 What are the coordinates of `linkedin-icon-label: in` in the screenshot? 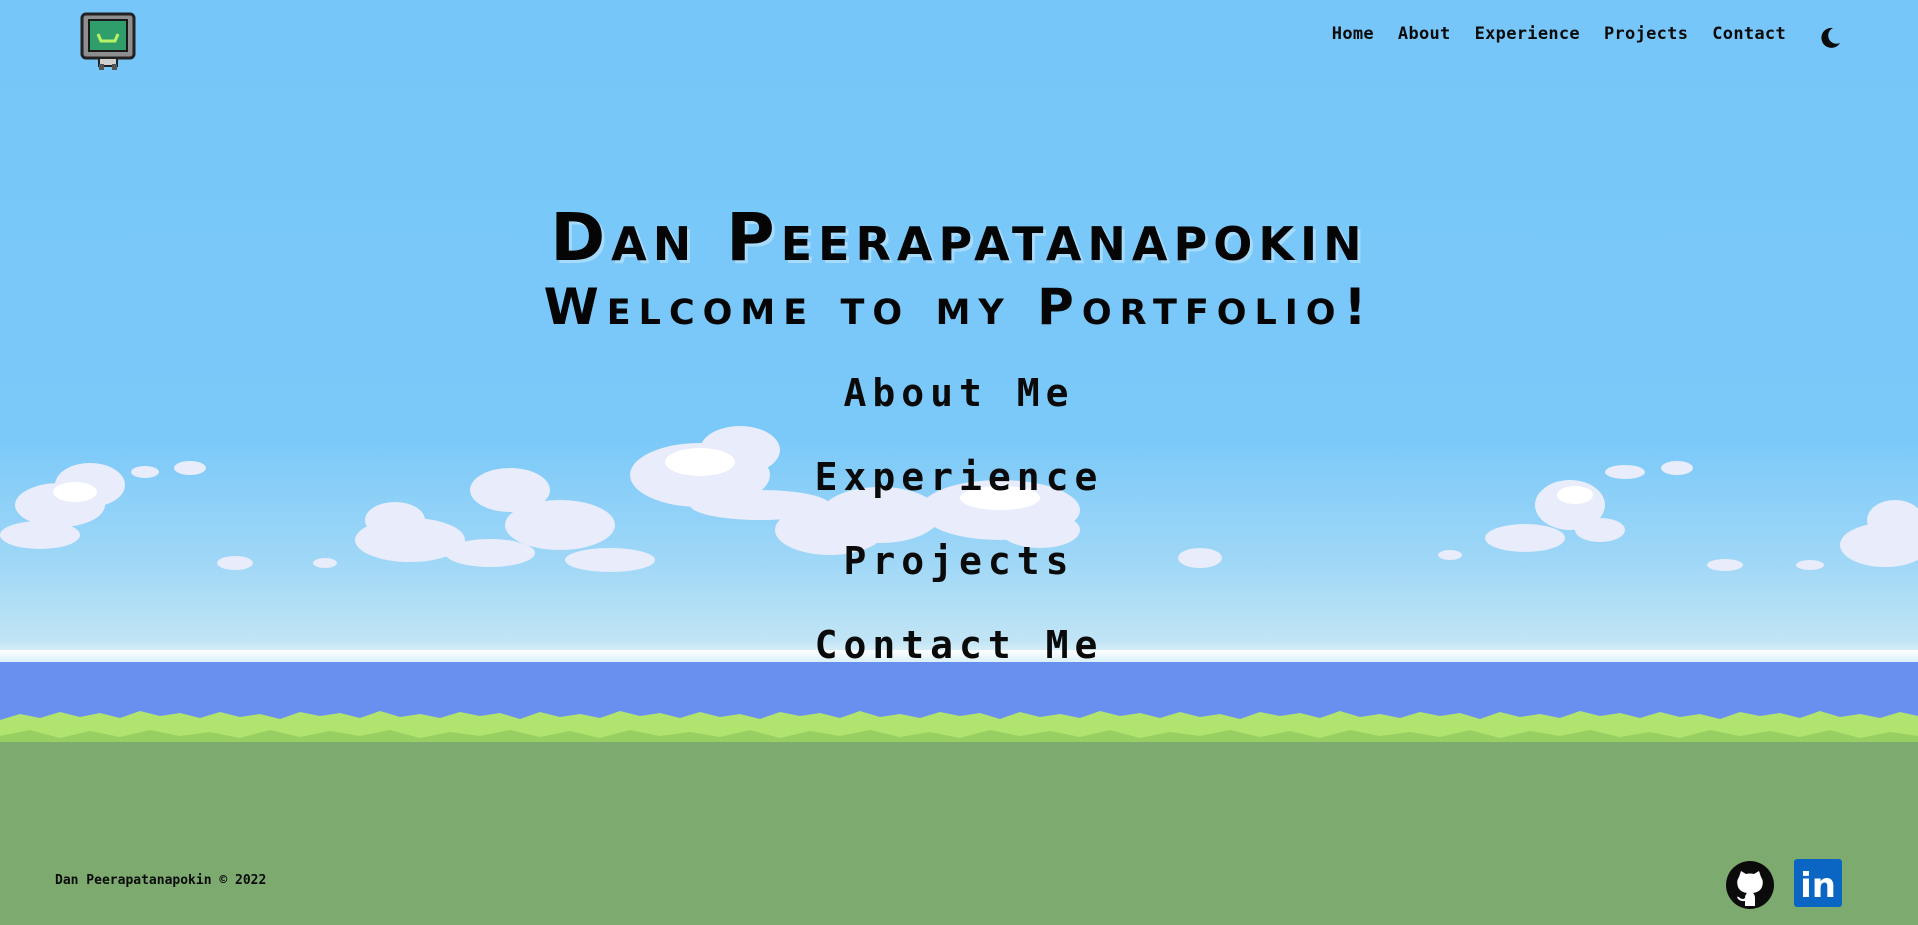 It's located at (1818, 886).